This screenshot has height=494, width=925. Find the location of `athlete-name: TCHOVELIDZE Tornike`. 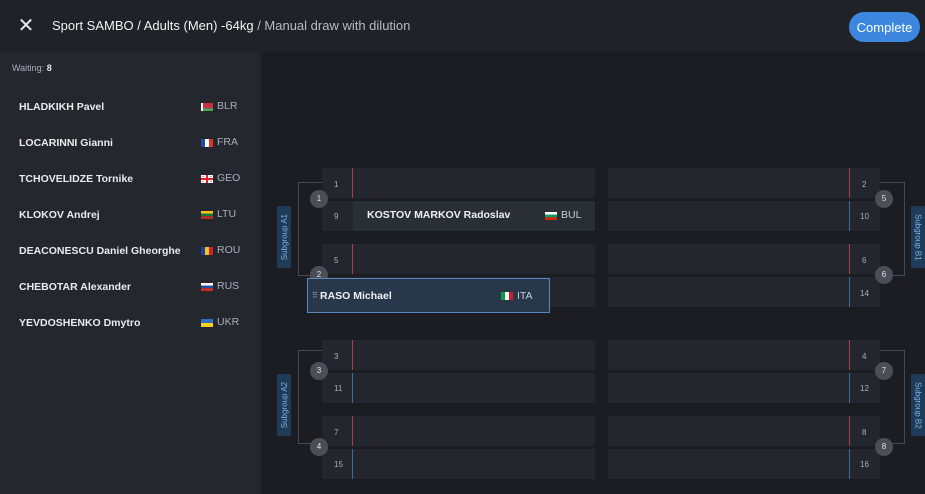

athlete-name: TCHOVELIDZE Tornike is located at coordinates (76, 179).